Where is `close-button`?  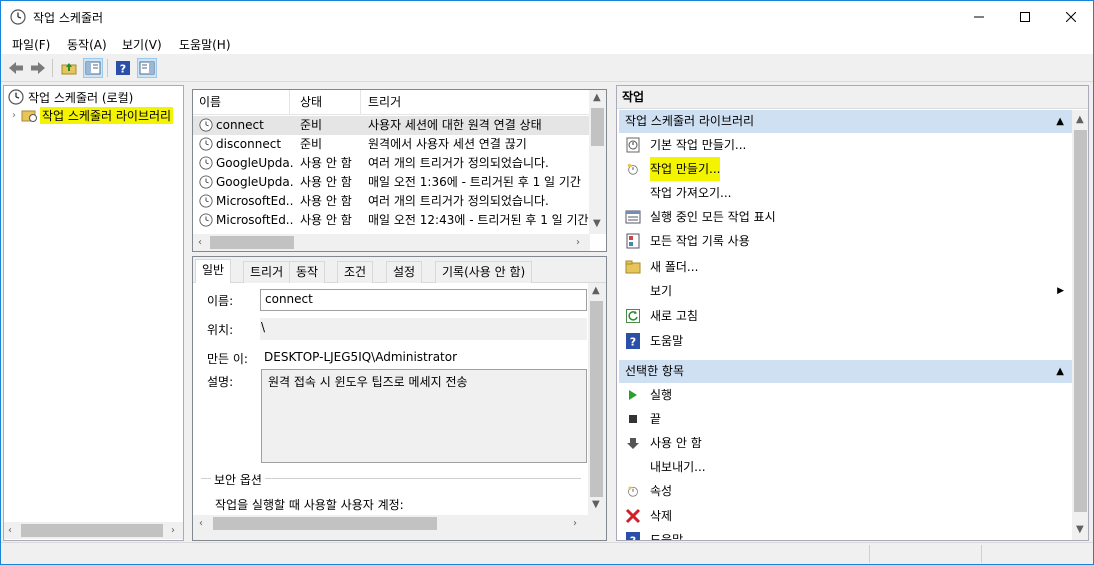 close-button is located at coordinates (1070, 16).